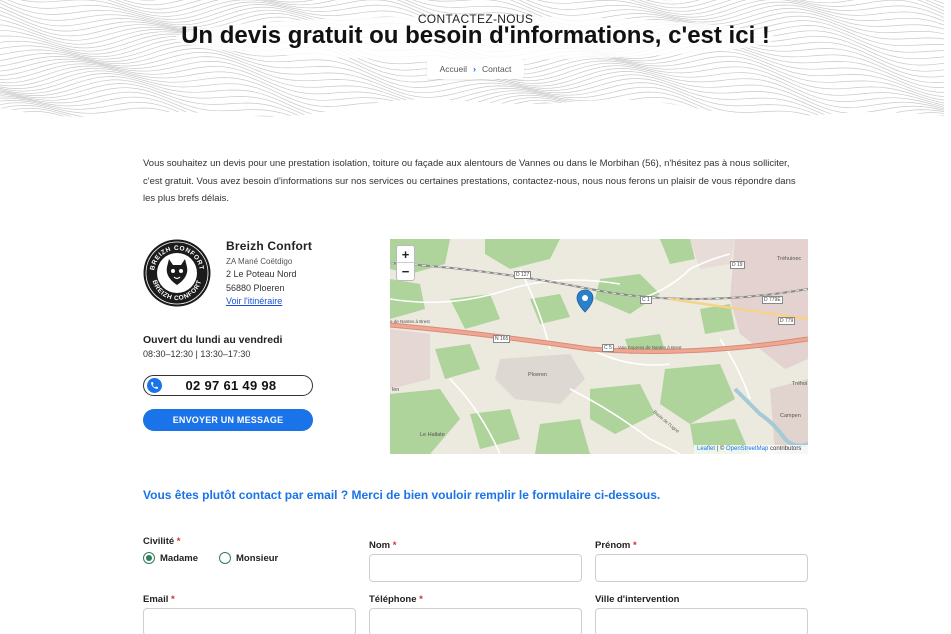 The height and width of the screenshot is (634, 951). What do you see at coordinates (432, 435) in the screenshot?
I see `map-label-hallate: Le Hallate` at bounding box center [432, 435].